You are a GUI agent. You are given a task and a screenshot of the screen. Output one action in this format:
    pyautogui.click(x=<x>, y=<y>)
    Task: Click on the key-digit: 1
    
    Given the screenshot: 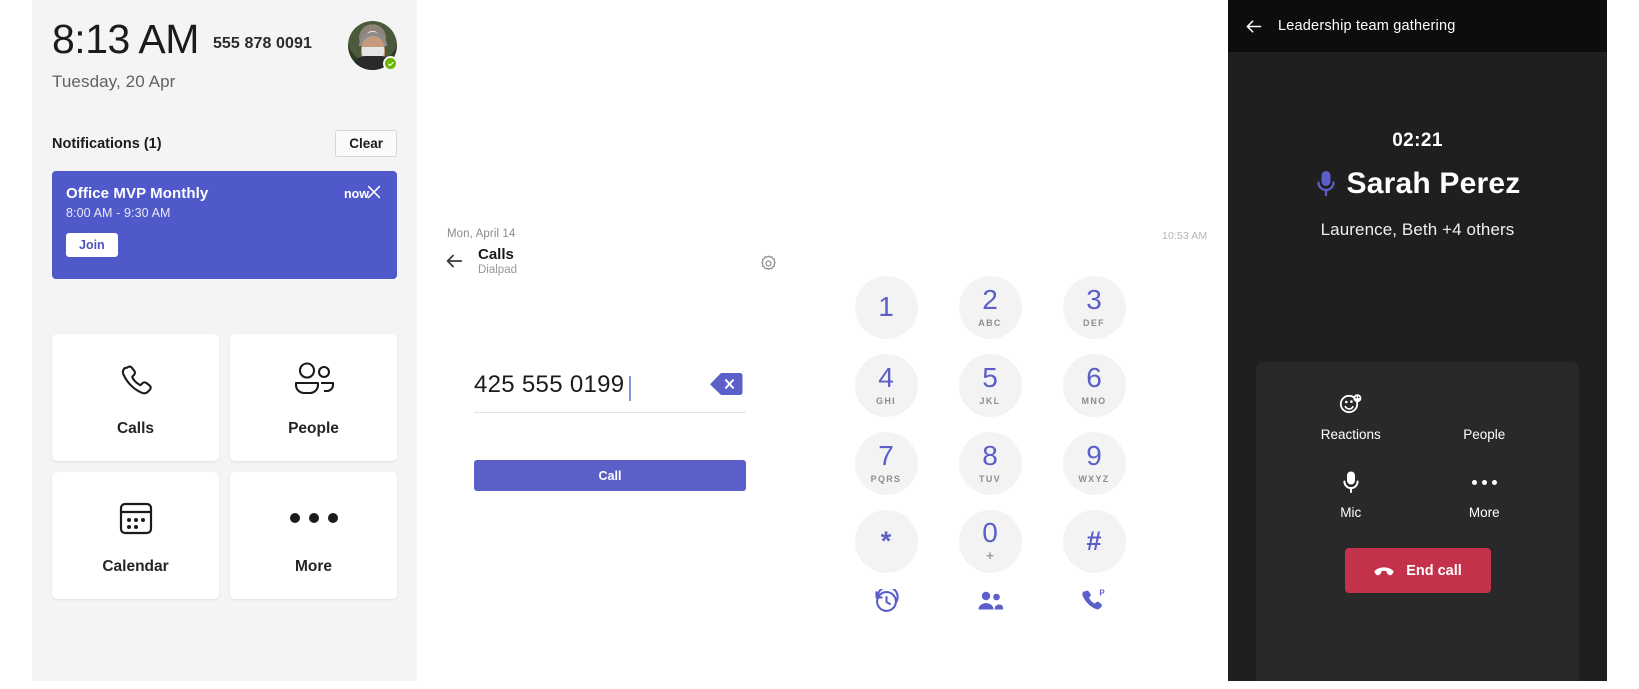 What is the action you would take?
    pyautogui.click(x=886, y=306)
    